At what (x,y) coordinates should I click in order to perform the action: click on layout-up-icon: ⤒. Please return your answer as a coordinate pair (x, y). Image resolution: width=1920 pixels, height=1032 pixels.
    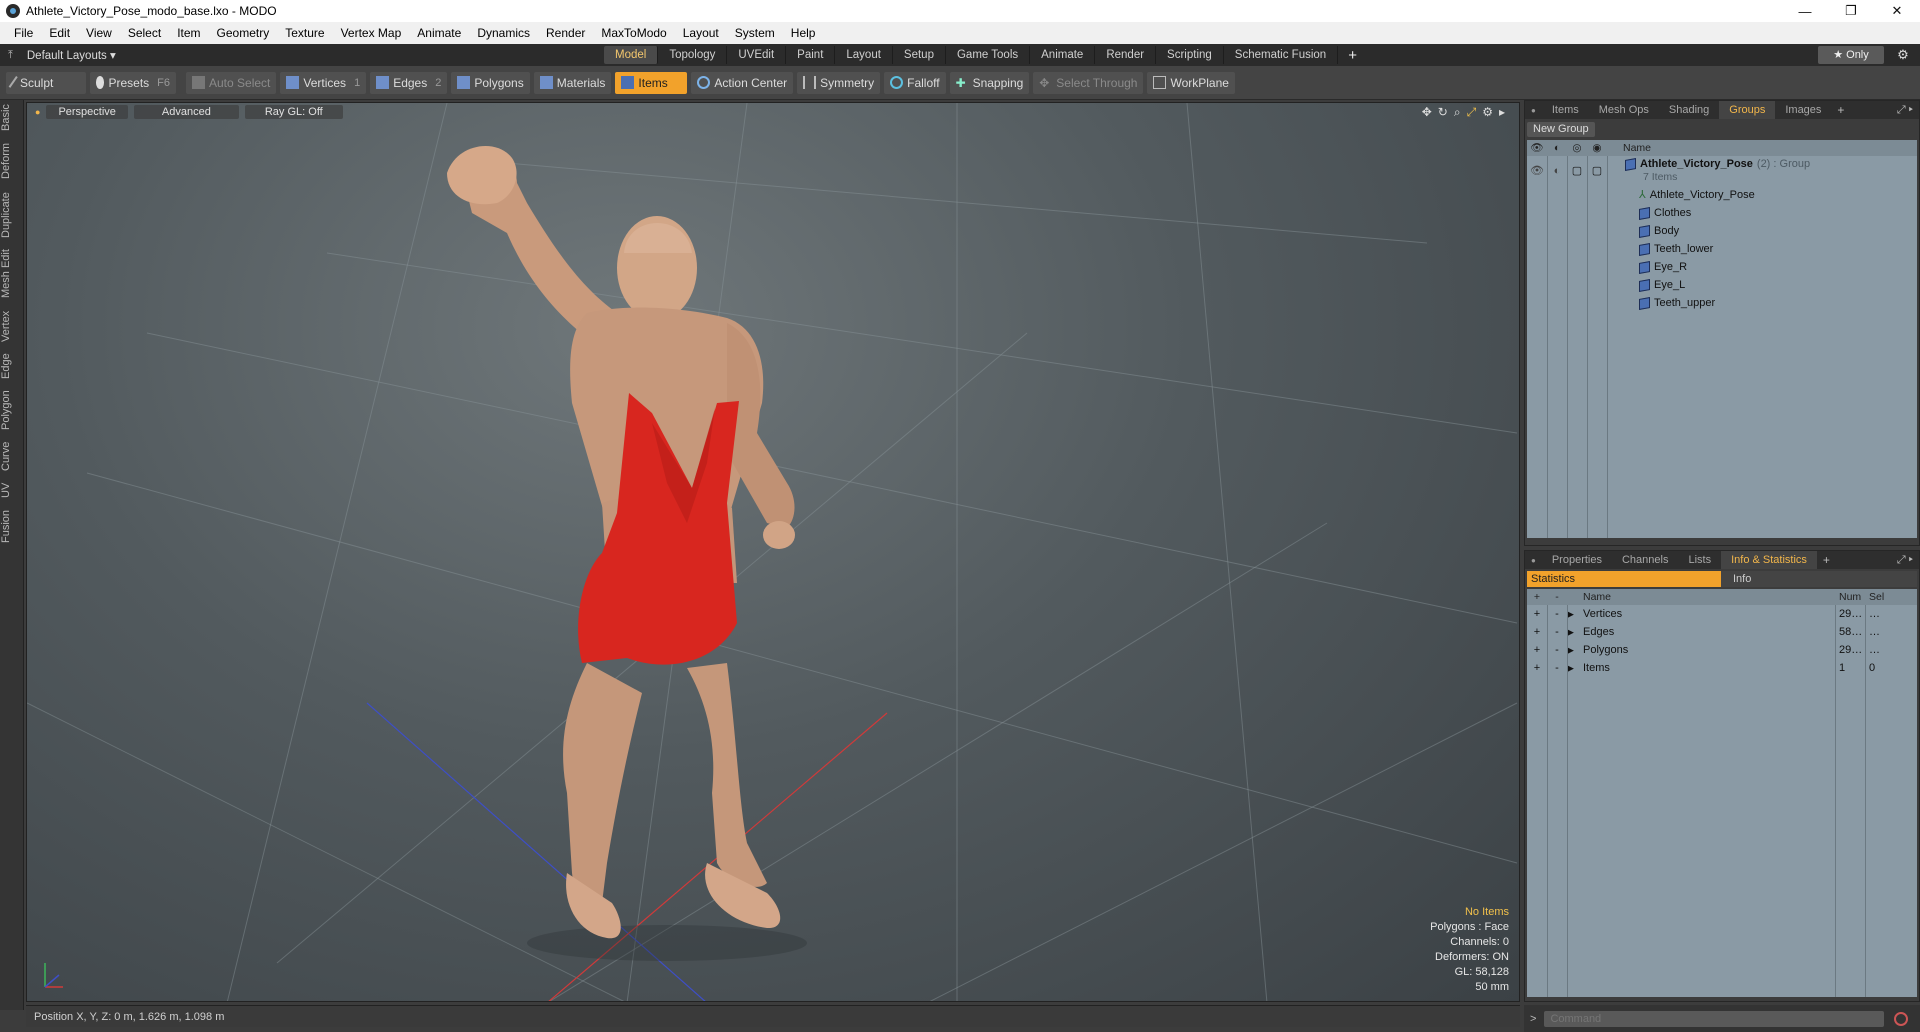
    Looking at the image, I should click on (10, 55).